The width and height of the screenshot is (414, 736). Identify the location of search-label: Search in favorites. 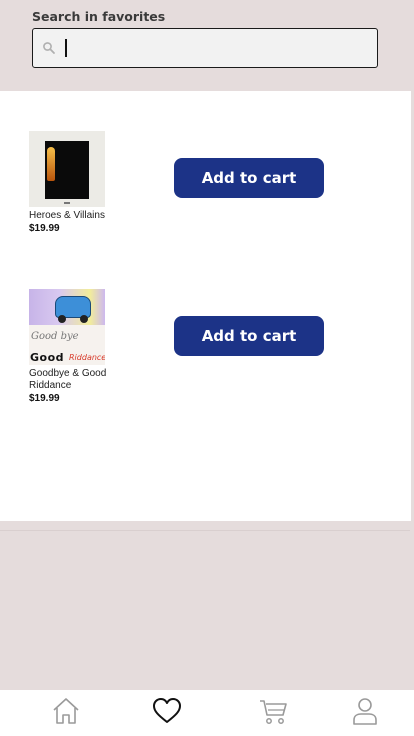
(99, 16).